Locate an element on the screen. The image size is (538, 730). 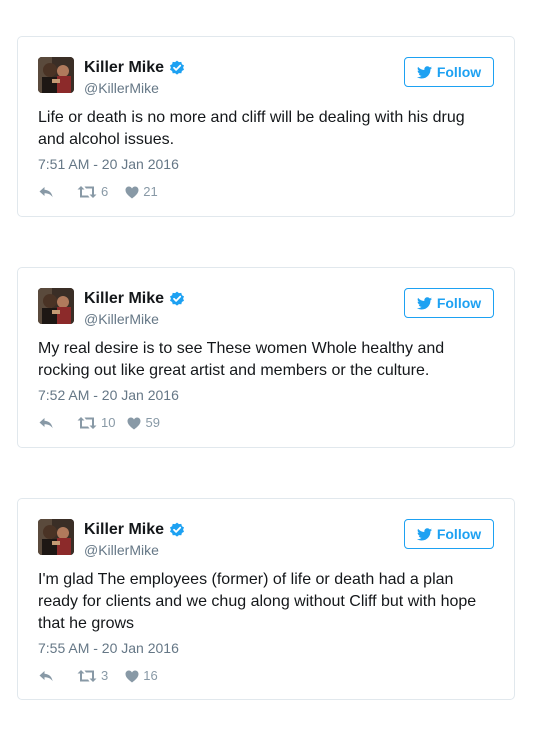
like-button: 16 is located at coordinates (141, 676).